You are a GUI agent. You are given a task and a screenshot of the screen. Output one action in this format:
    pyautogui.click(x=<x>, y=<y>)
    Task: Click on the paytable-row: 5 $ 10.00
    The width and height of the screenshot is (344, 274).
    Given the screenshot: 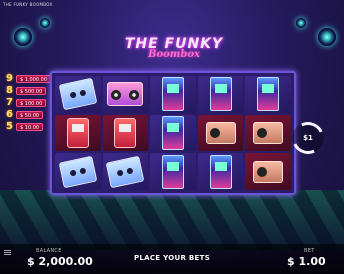 What is the action you would take?
    pyautogui.click(x=28, y=126)
    